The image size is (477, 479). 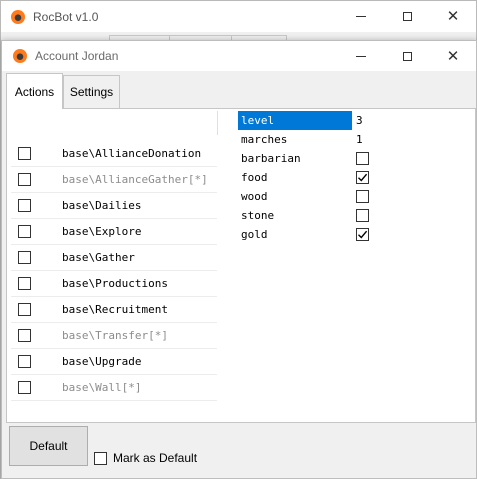 What do you see at coordinates (102, 231) in the screenshot?
I see `task-label: base\Explore` at bounding box center [102, 231].